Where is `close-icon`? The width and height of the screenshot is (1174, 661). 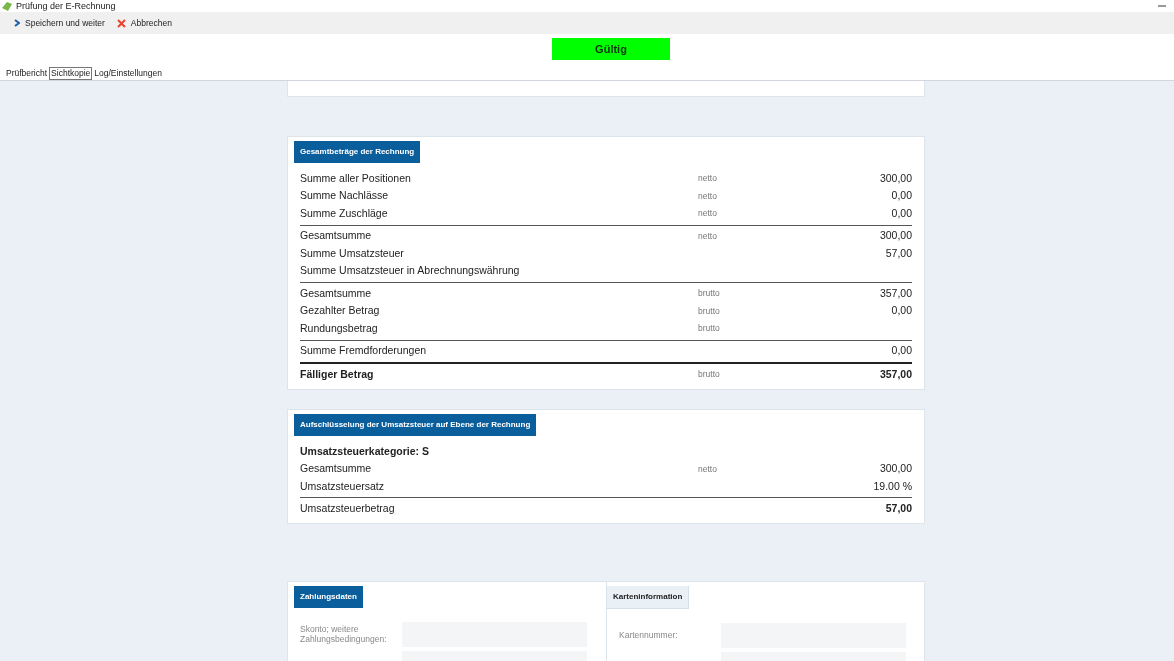
close-icon is located at coordinates (121, 23).